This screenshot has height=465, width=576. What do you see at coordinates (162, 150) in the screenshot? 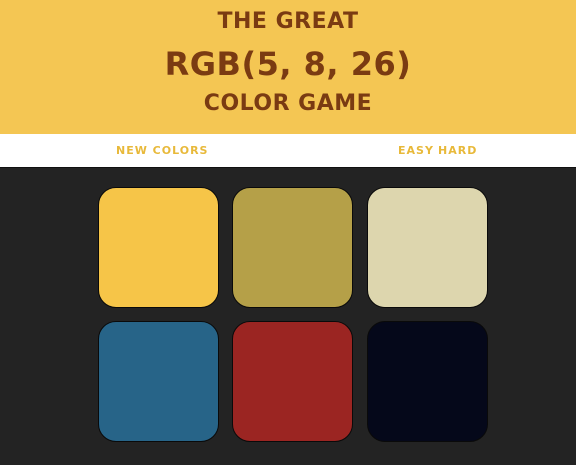
I see `new-colors-button: NEW COLORS` at bounding box center [162, 150].